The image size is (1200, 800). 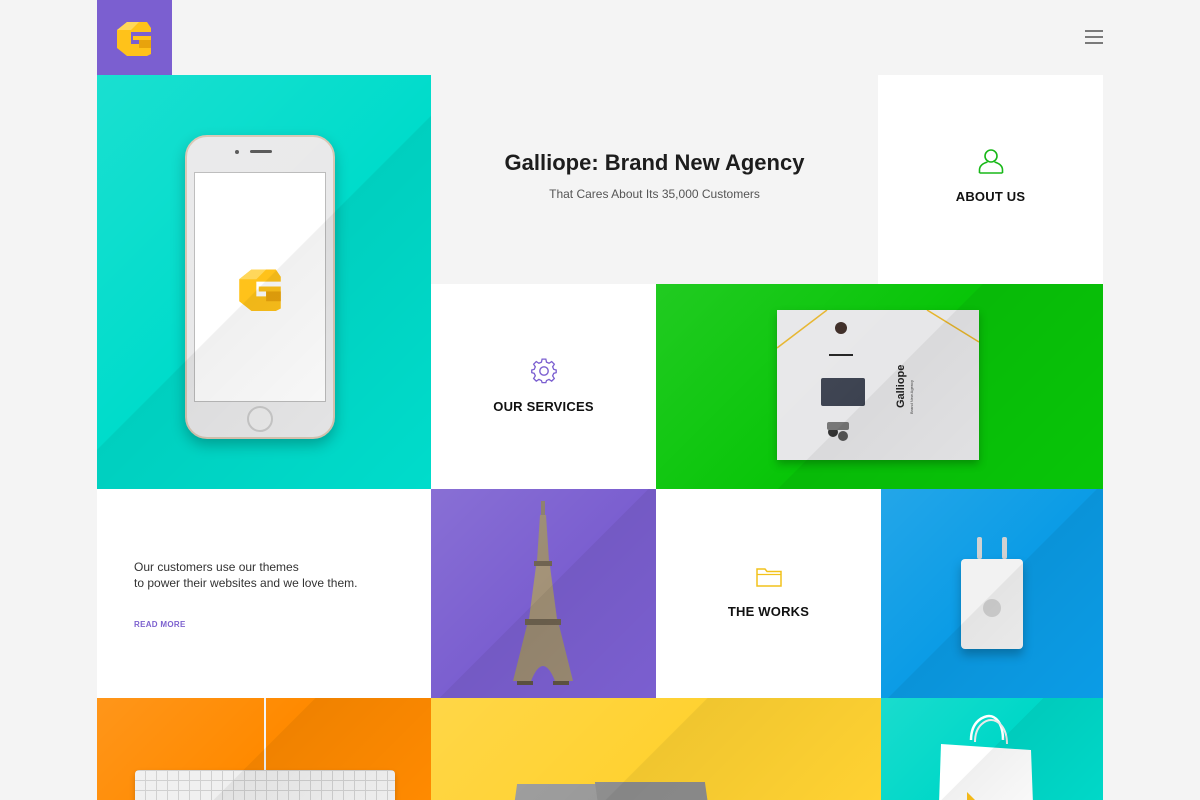 I want to click on cable, so click(x=265, y=735).